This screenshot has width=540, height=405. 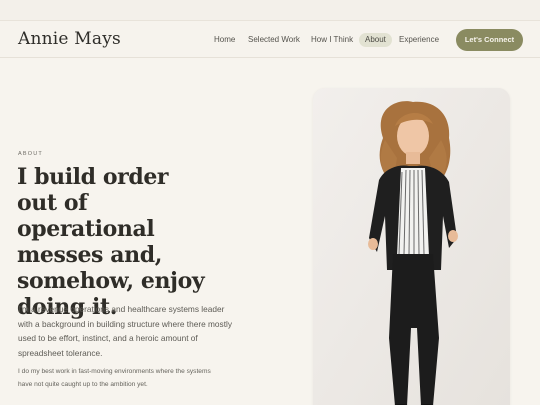 I want to click on nav-item-selected-work: Selected Work, so click(x=274, y=40).